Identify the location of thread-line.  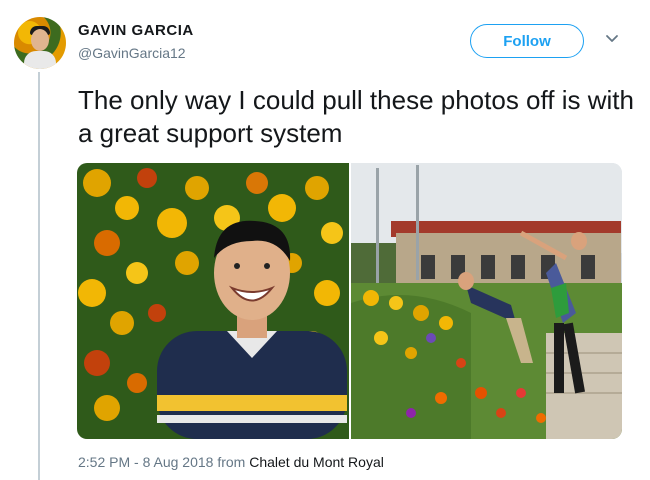
(39, 276).